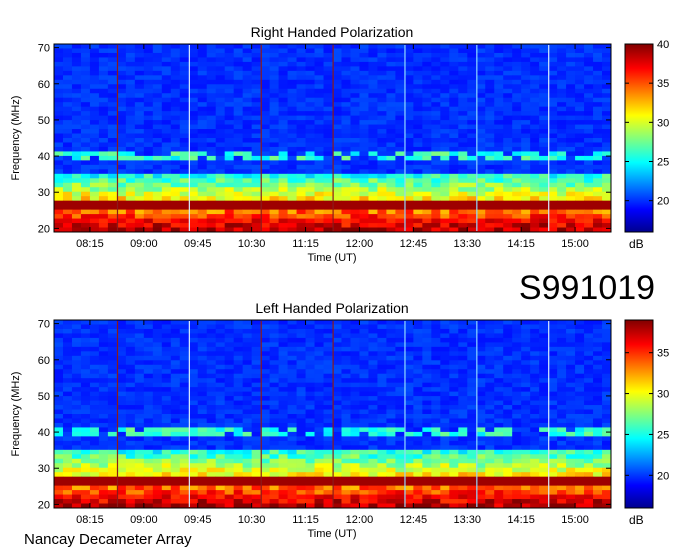 This screenshot has height=552, width=680. I want to click on date-code: S991019, so click(587, 288).